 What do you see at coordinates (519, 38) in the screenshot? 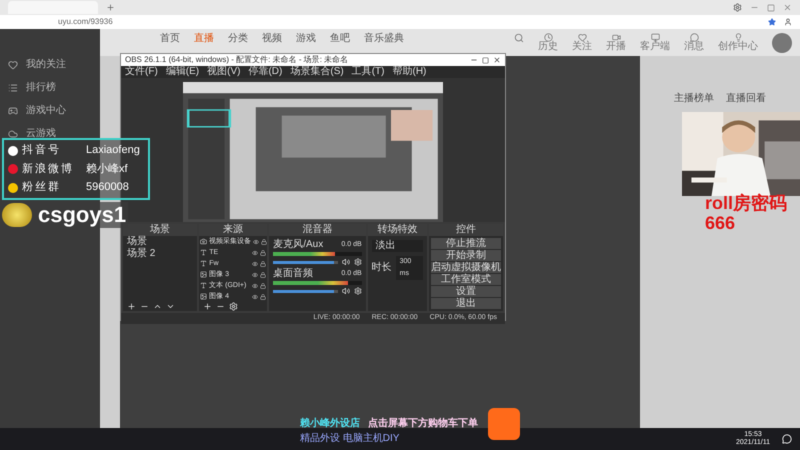
I see `search-icon` at bounding box center [519, 38].